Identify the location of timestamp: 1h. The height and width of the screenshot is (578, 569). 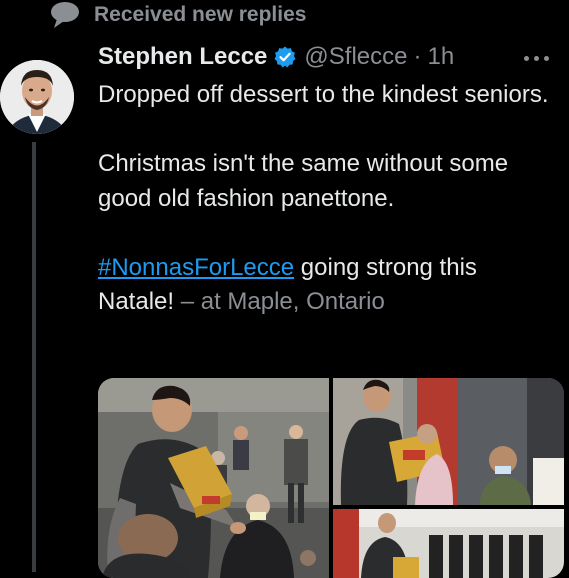
(440, 57).